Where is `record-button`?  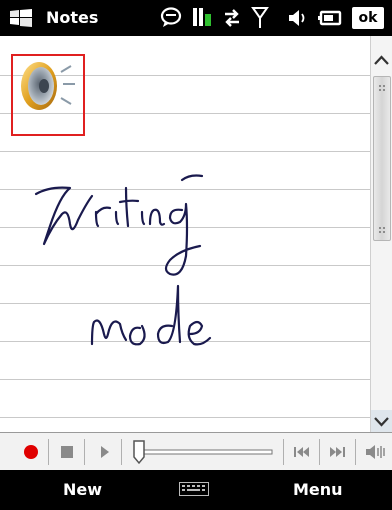
record-button is located at coordinates (31, 452).